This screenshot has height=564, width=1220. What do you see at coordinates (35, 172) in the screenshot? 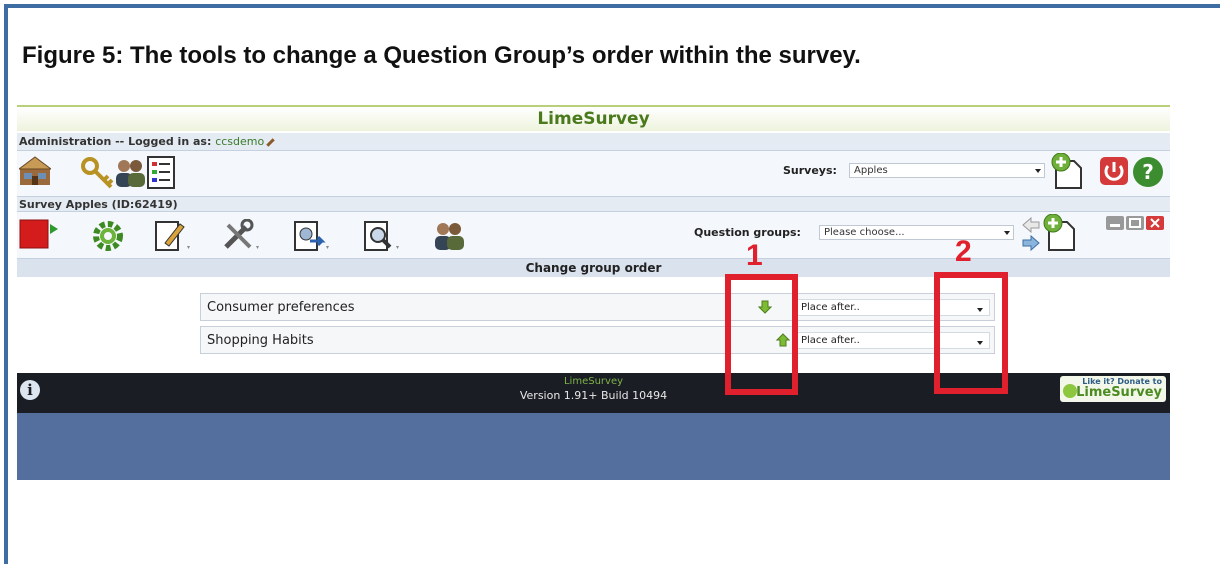
I see `home-icon` at bounding box center [35, 172].